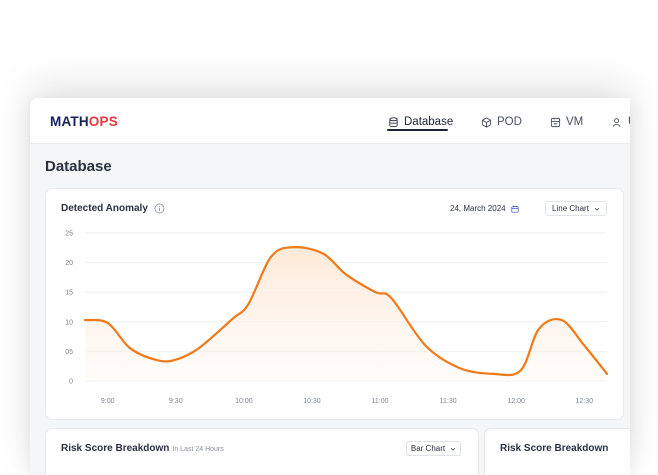 The height and width of the screenshot is (475, 658). Describe the element at coordinates (380, 401) in the screenshot. I see `x-tick-label: 11:00` at that location.